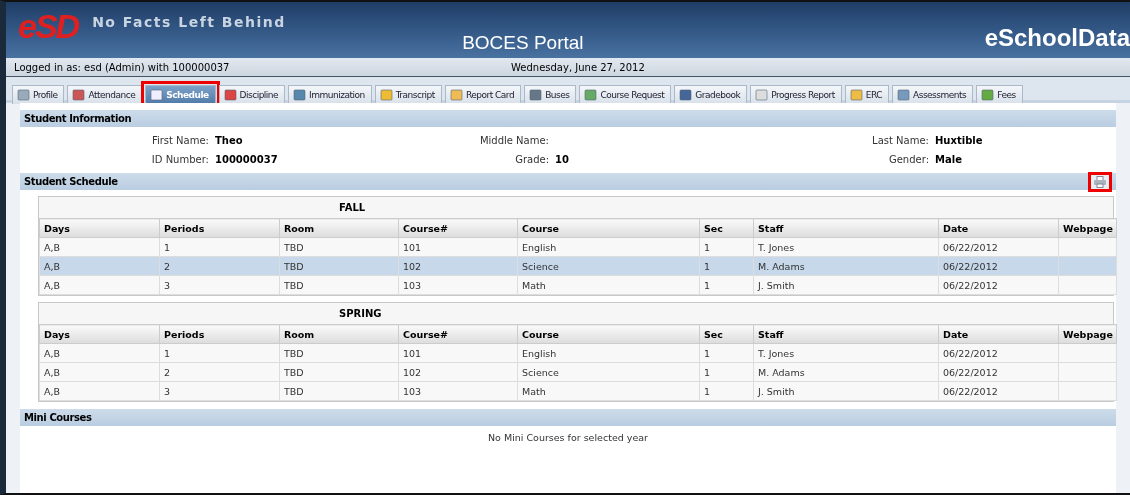 The image size is (1130, 495). What do you see at coordinates (58, 417) in the screenshot?
I see `section-title: Mini Courses` at bounding box center [58, 417].